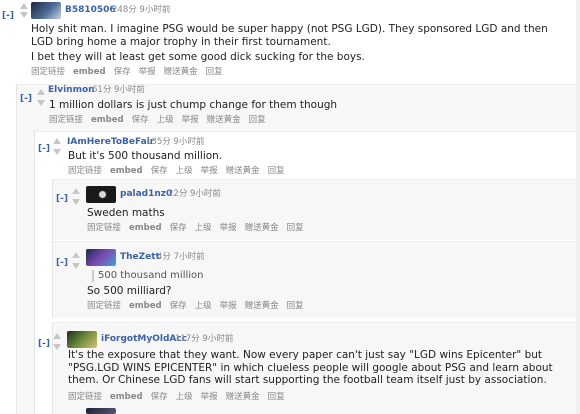  What do you see at coordinates (141, 10) in the screenshot?
I see `comment-meta: 248分 9小时前` at bounding box center [141, 10].